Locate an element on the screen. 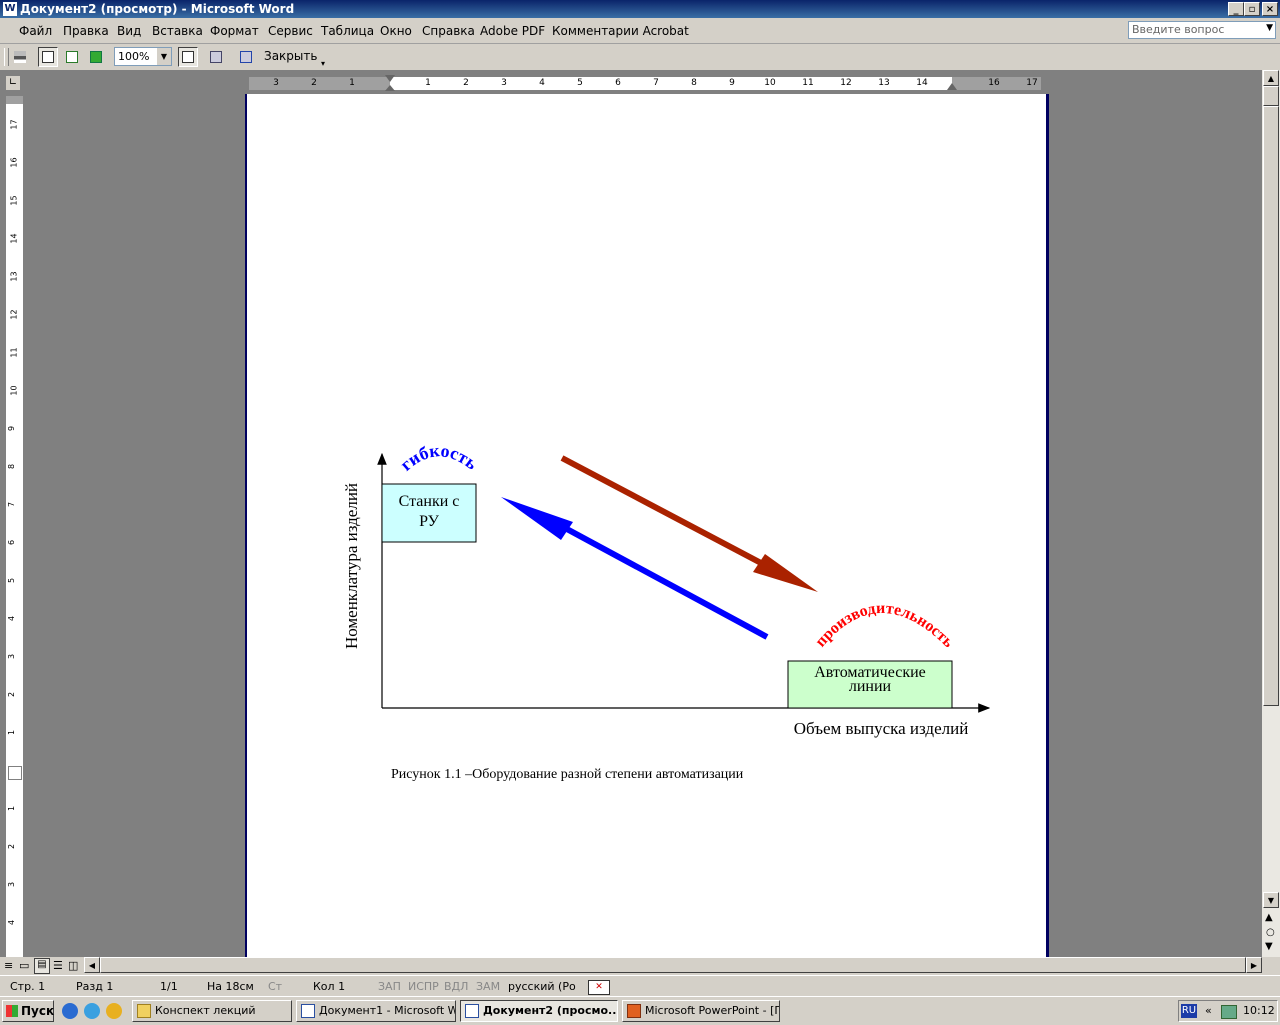 Image resolution: width=1280 pixels, height=1025 pixels. previous-page-icon: ▲ is located at coordinates (1269, 917).